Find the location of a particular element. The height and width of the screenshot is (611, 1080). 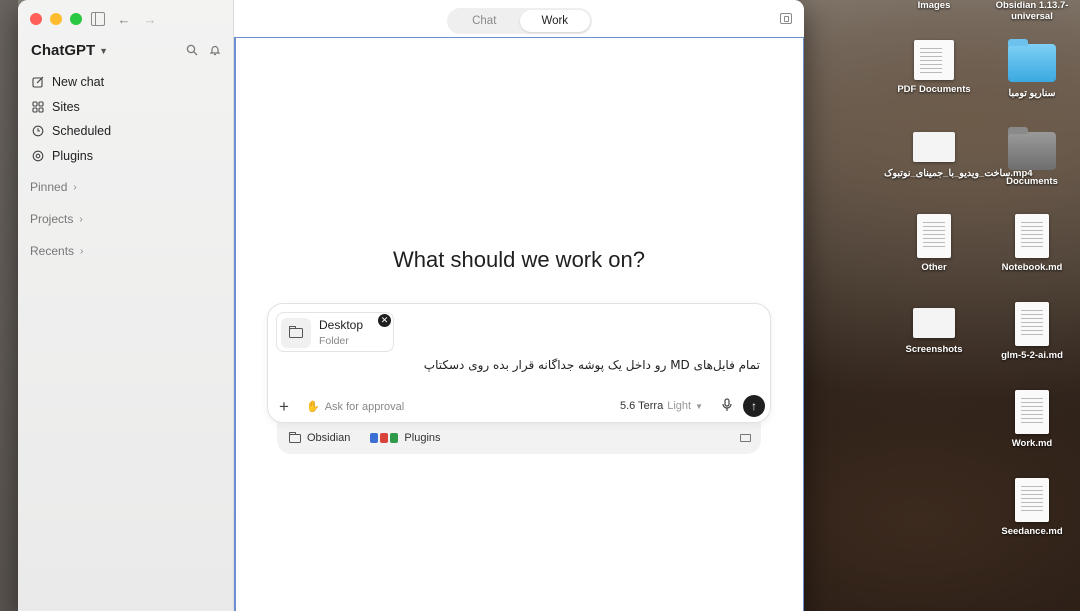

attachment-card: Desktop Folder ✕ is located at coordinates (335, 332).